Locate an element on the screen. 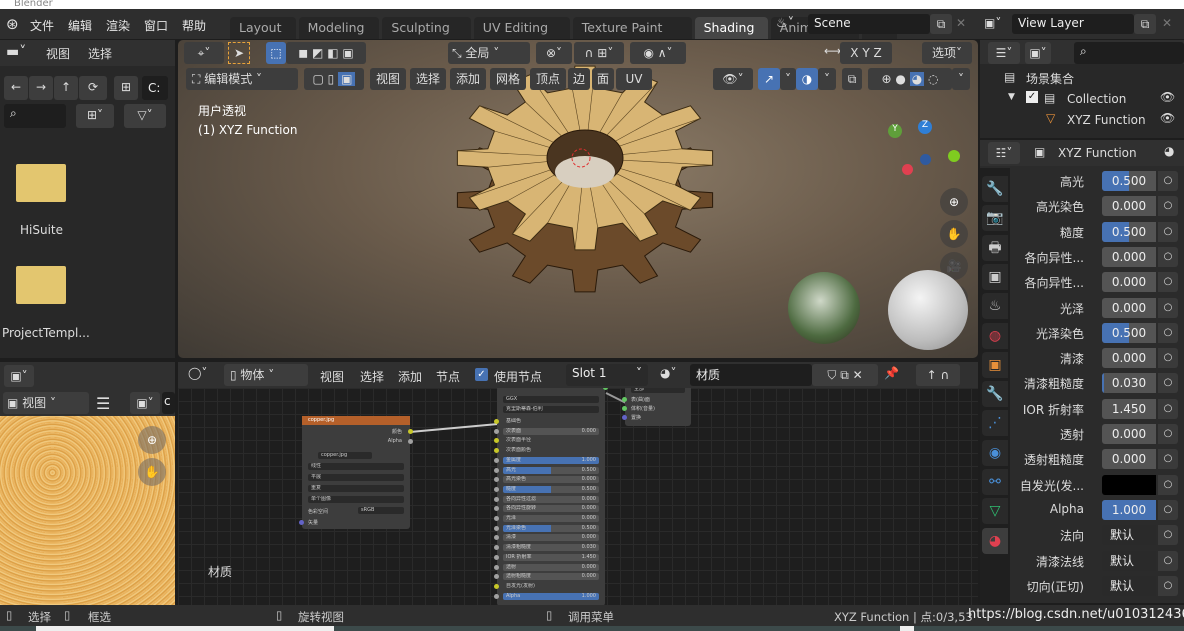 The image size is (1184, 631). workspace-tab: Layout is located at coordinates (263, 28).